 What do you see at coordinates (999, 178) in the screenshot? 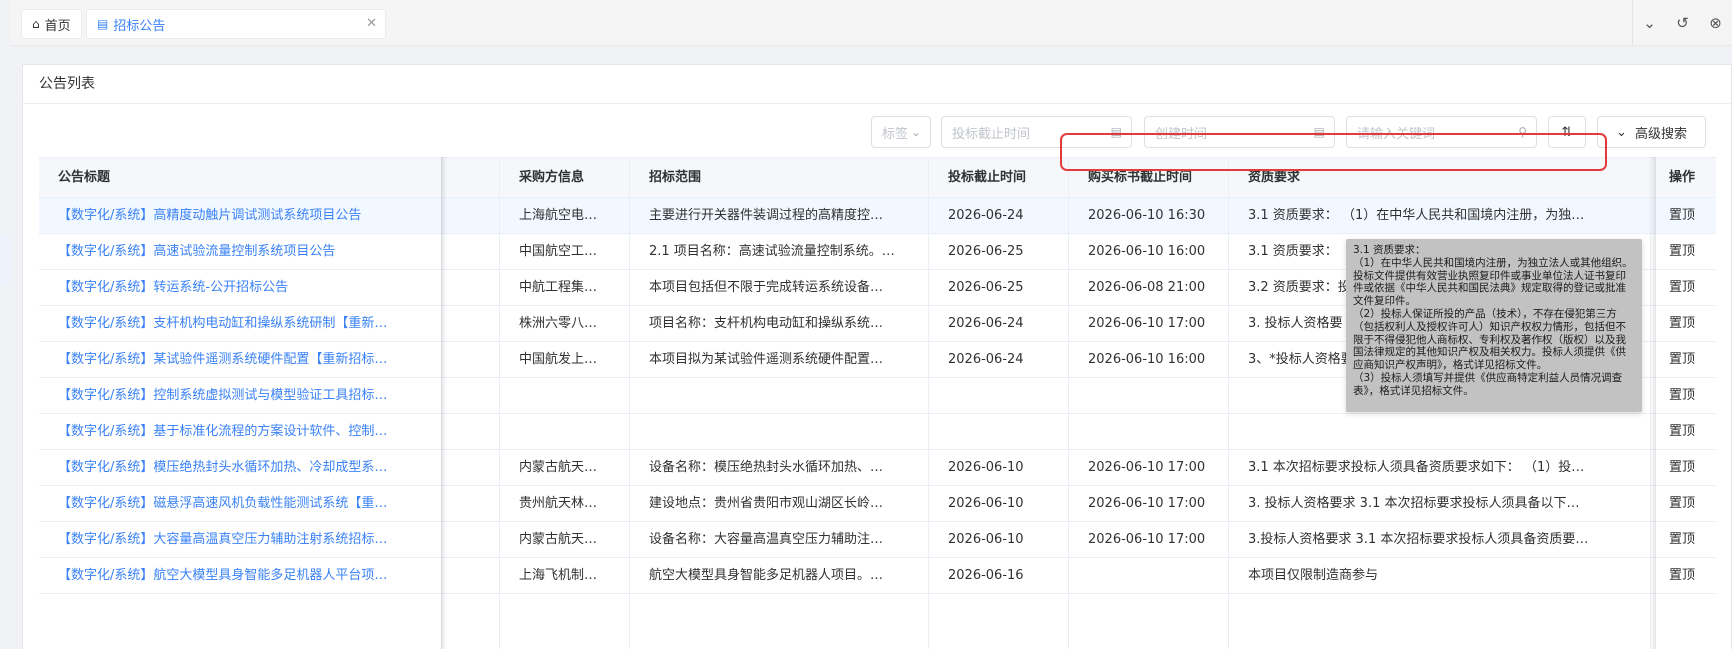
I see `header-bid-deadline: 投标截止时间` at bounding box center [999, 178].